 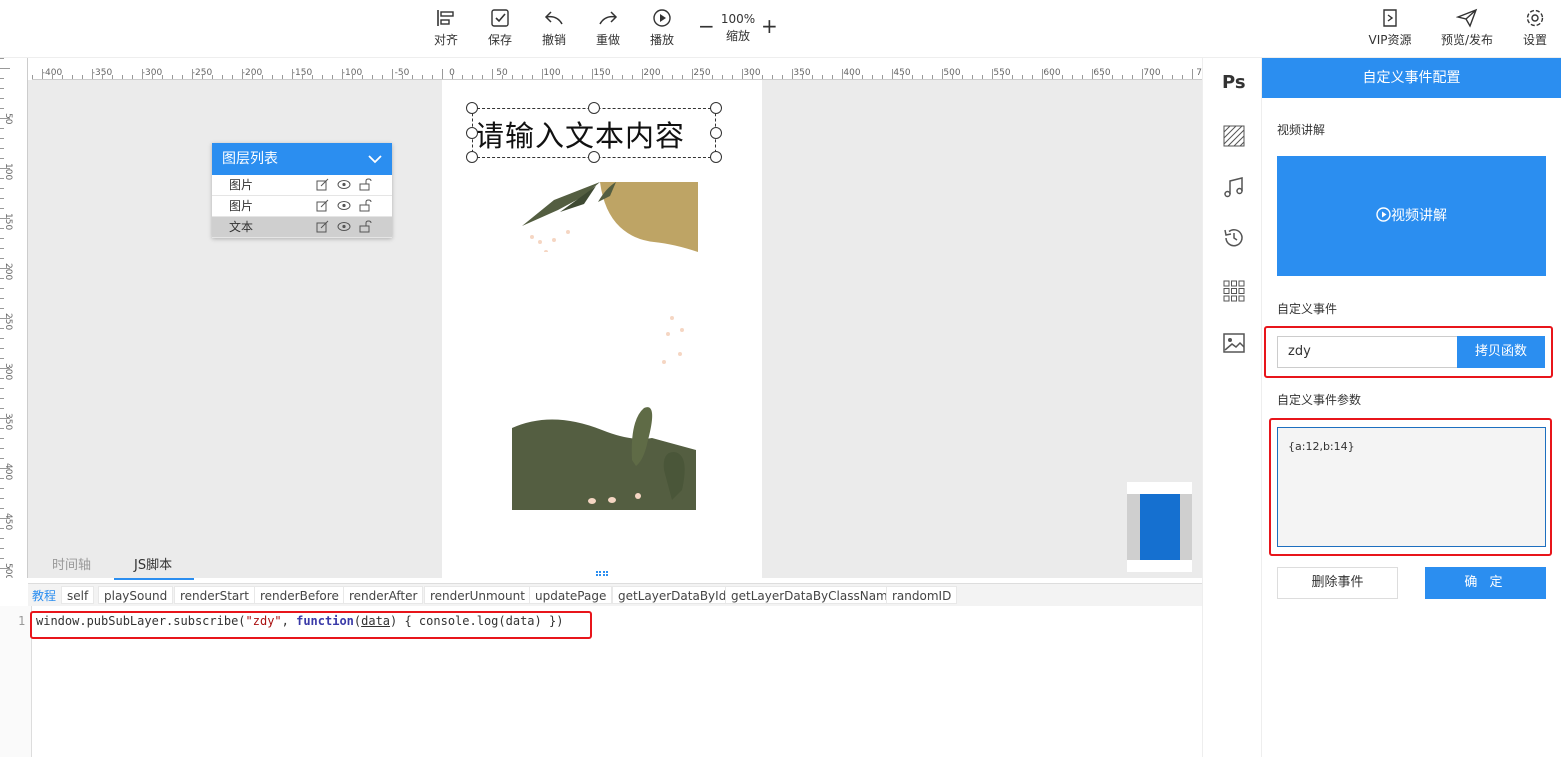 What do you see at coordinates (1535, 28) in the screenshot?
I see `settings-button: 设置` at bounding box center [1535, 28].